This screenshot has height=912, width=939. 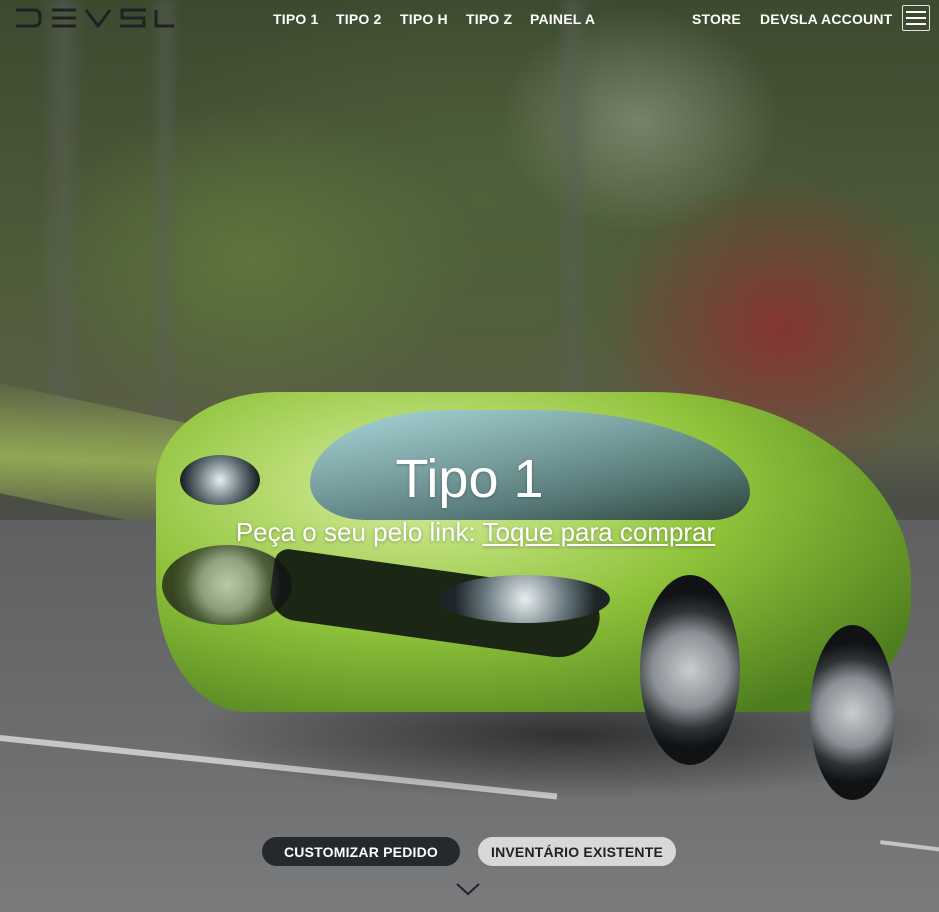 I want to click on nav-tipo-z: TIPO Z, so click(x=489, y=19).